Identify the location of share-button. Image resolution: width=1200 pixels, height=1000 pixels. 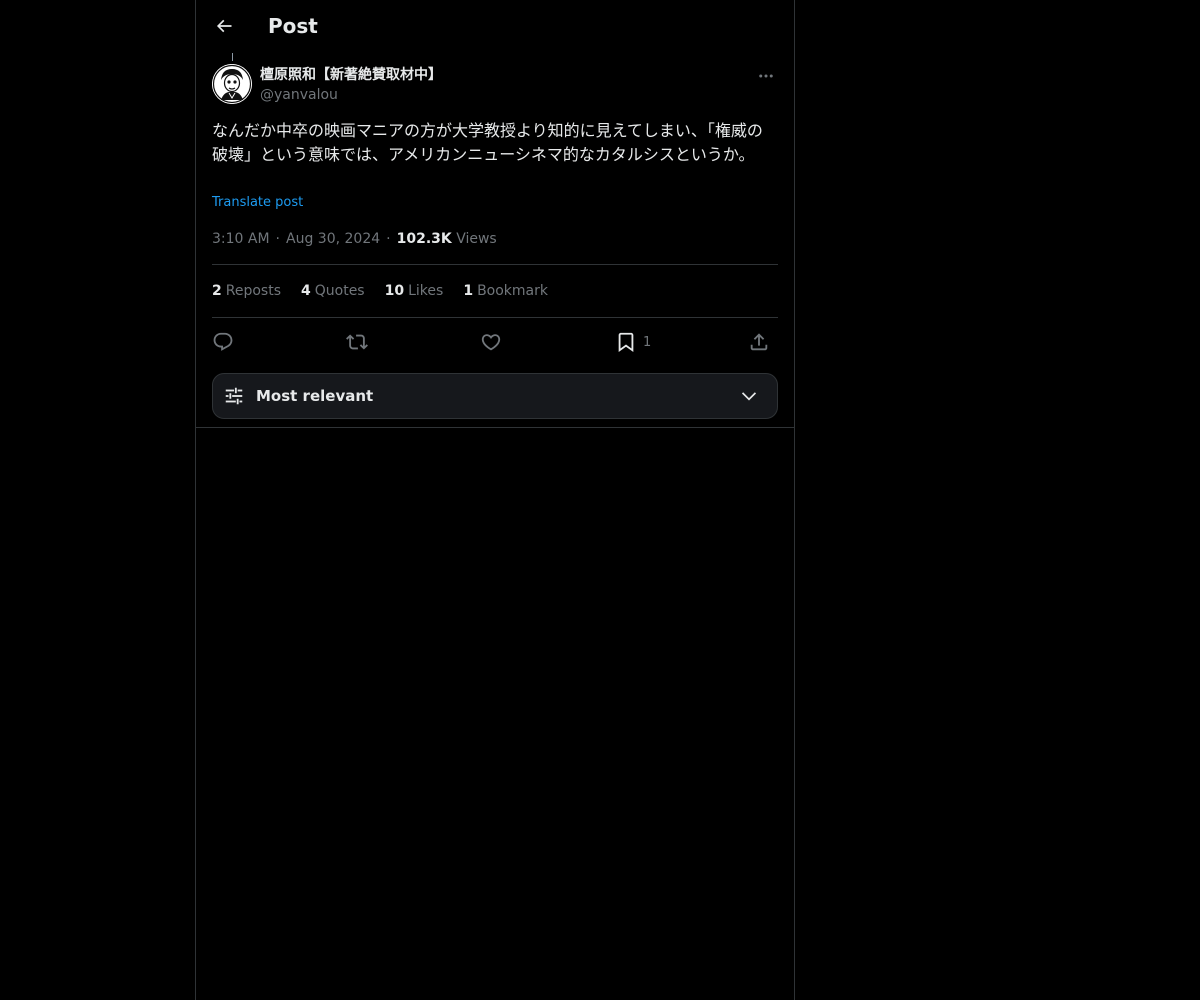
(759, 342).